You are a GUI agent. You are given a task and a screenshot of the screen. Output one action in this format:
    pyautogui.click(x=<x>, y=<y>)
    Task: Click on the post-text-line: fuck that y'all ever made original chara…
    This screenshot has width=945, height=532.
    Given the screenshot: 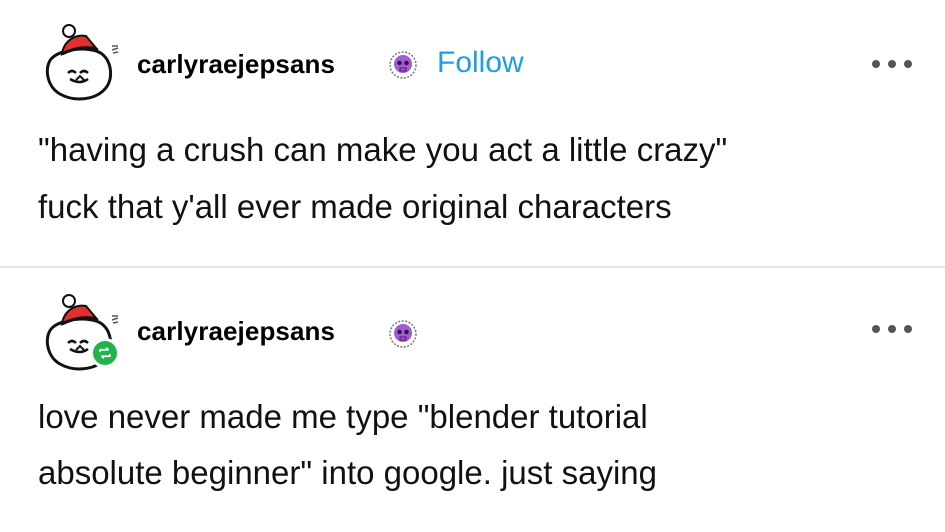 What is the action you would take?
    pyautogui.click(x=355, y=206)
    